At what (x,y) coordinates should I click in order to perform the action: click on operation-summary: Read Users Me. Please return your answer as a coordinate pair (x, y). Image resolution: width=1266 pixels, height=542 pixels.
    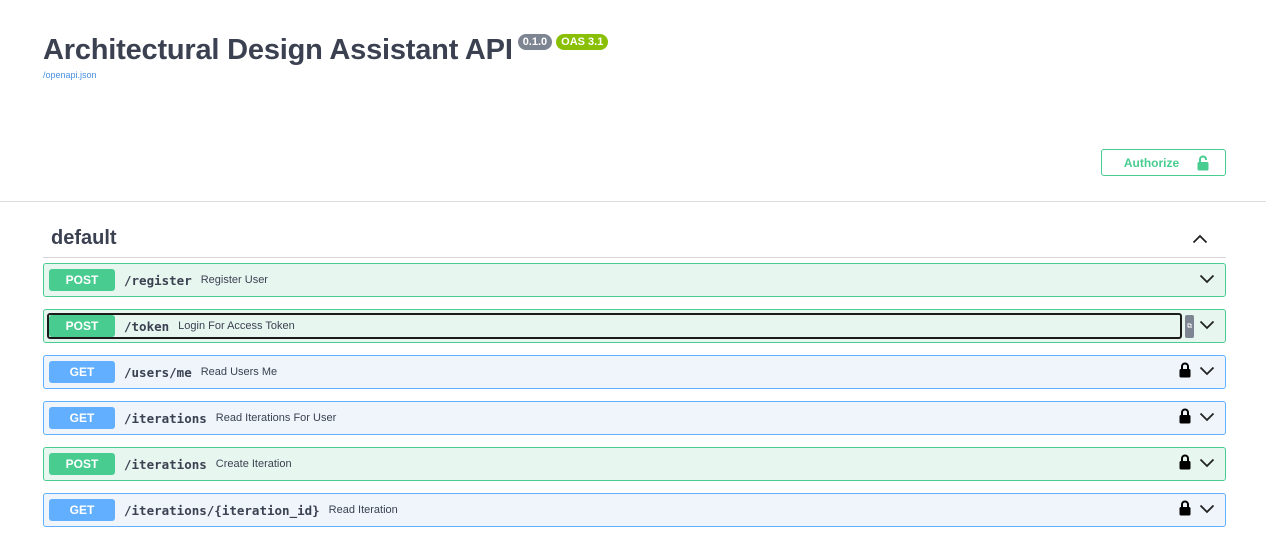
    Looking at the image, I should click on (239, 372).